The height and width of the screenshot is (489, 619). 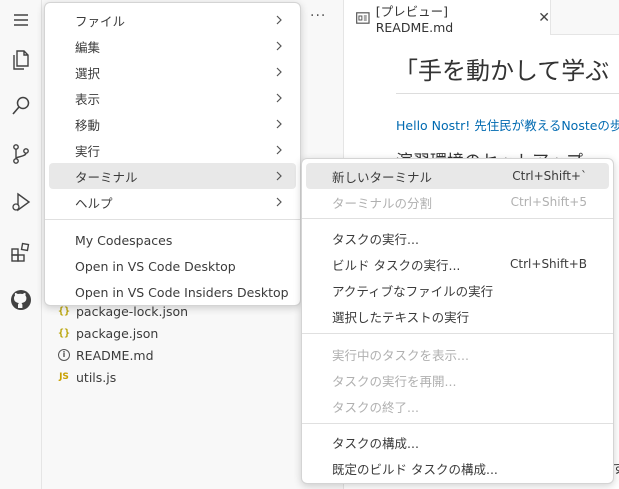 What do you see at coordinates (172, 202) in the screenshot?
I see `menu-item-help: ヘルプ` at bounding box center [172, 202].